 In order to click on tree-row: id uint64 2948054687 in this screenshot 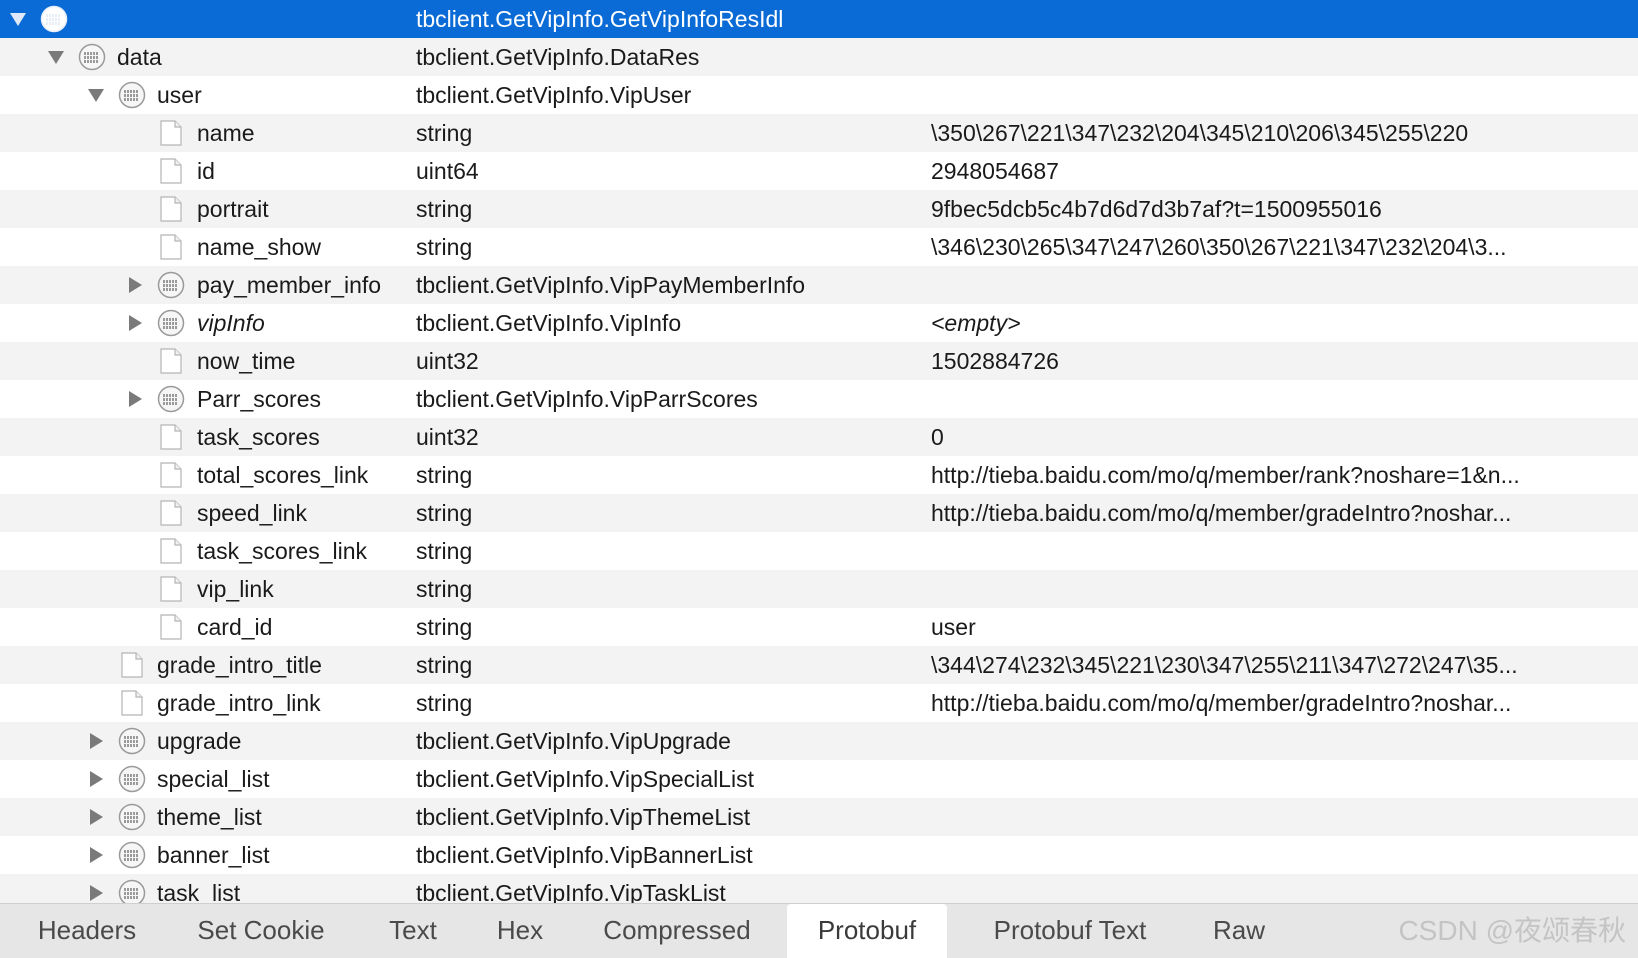, I will do `click(819, 171)`.